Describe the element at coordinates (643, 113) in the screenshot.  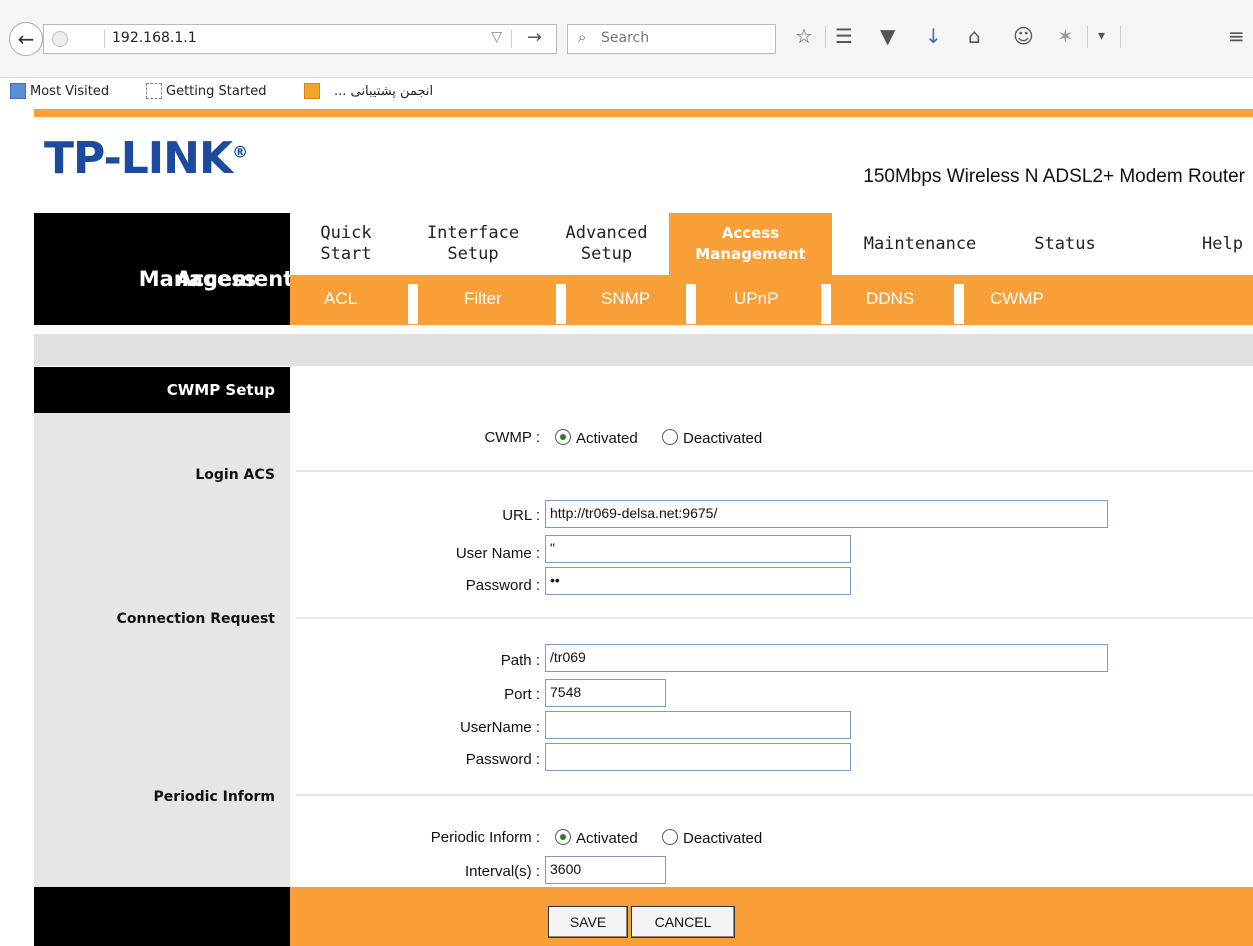
I see `header-accent-bar` at that location.